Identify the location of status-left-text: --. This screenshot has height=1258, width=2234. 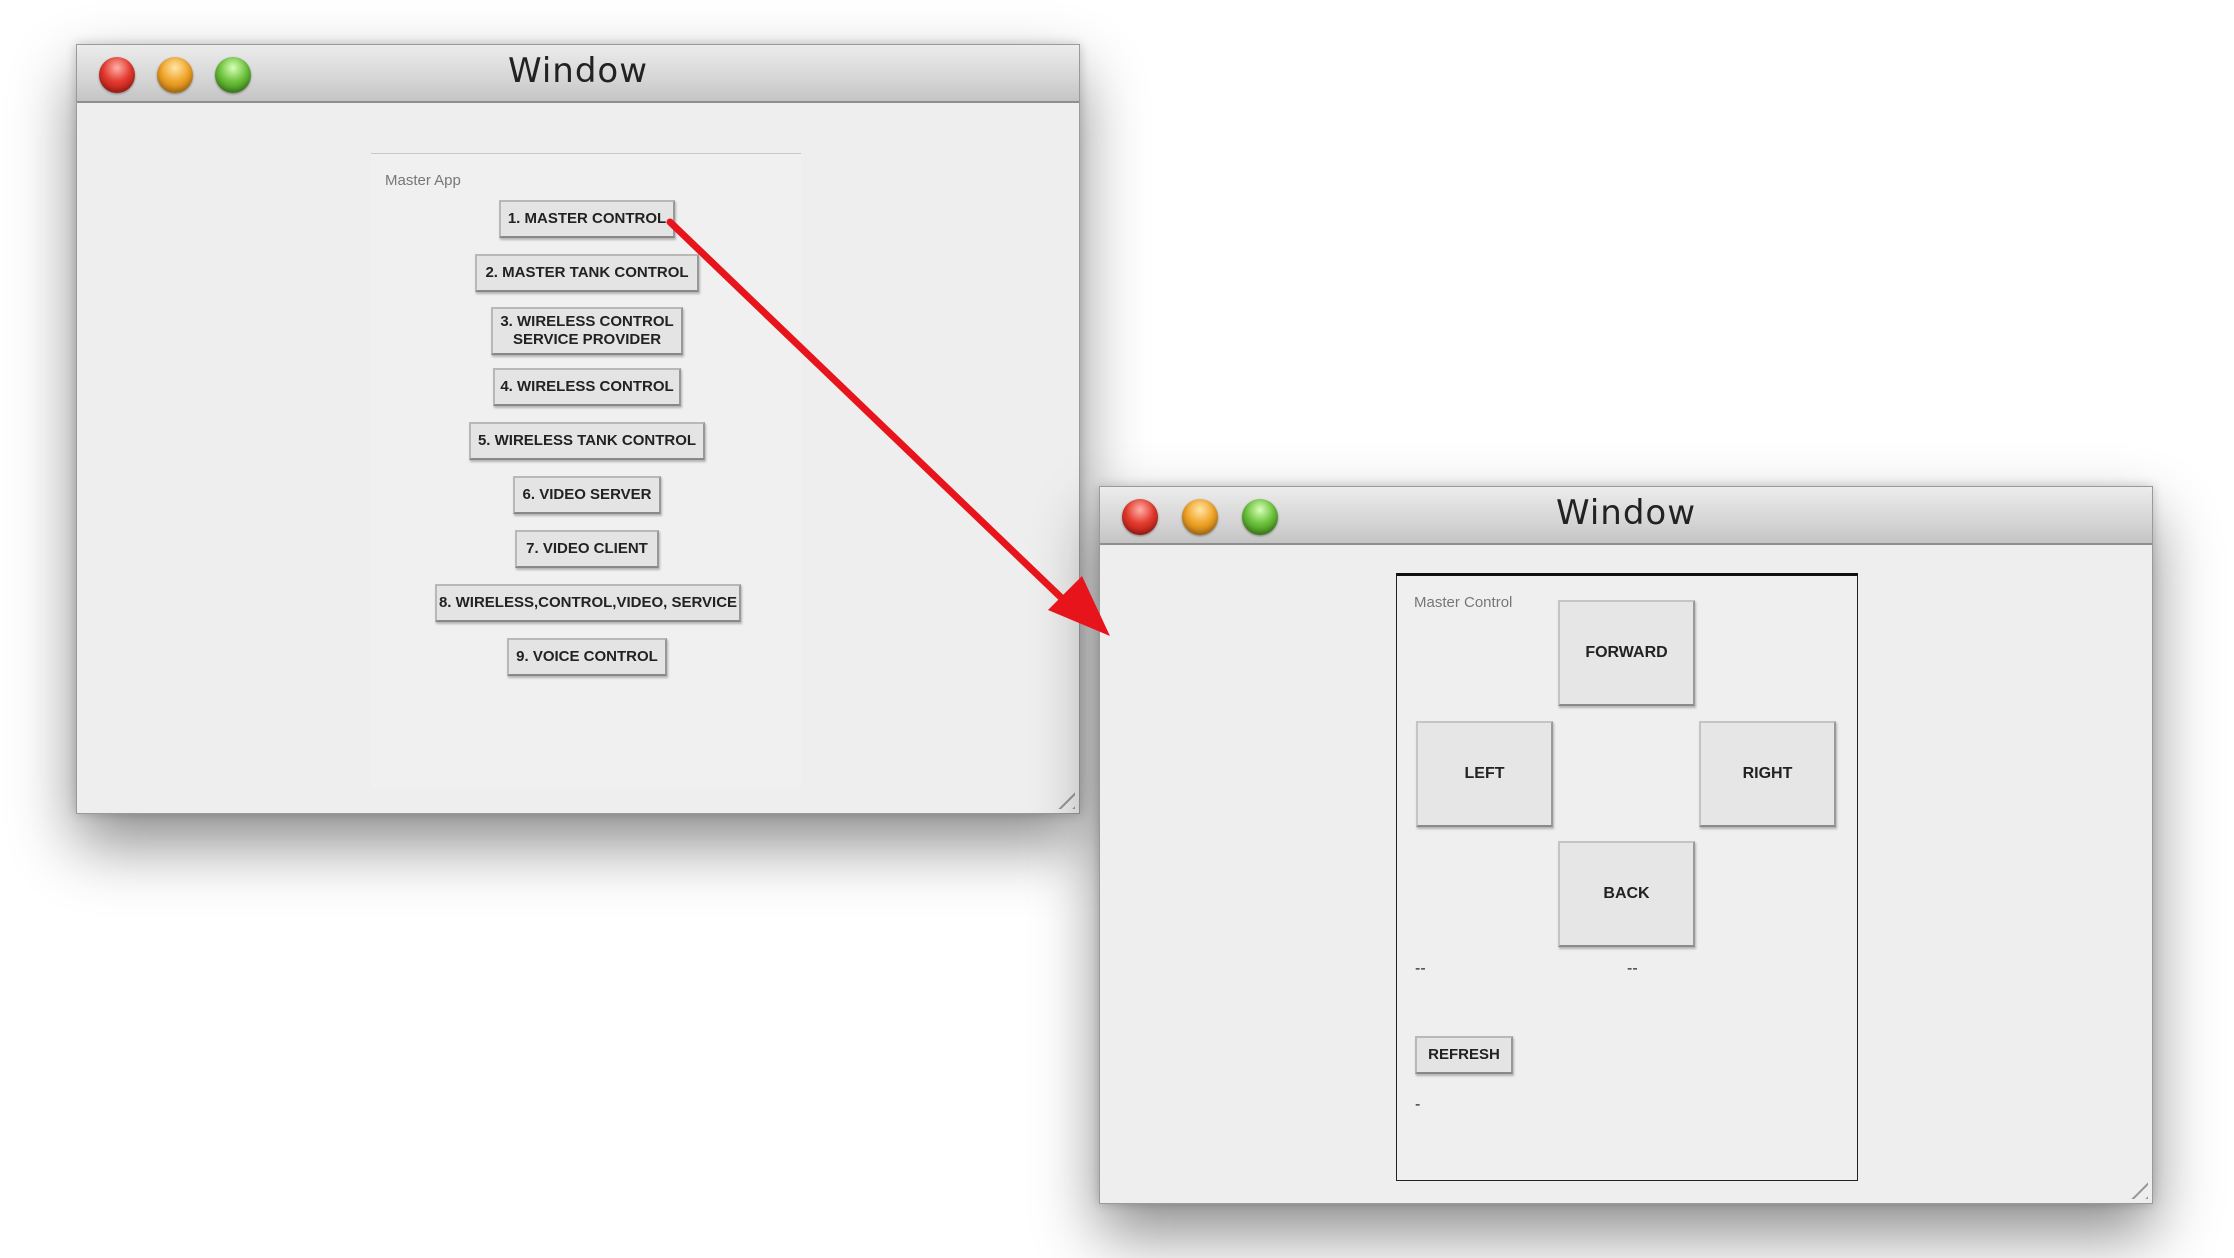
(1420, 968).